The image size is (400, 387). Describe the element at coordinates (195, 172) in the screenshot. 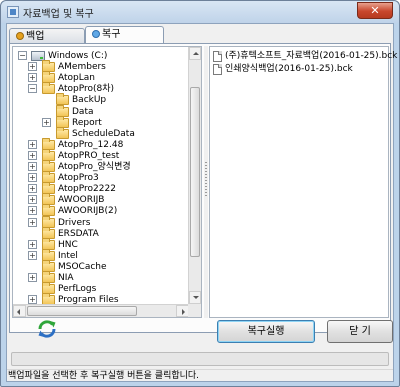

I see `tree-vertical-scroll-thumb` at that location.